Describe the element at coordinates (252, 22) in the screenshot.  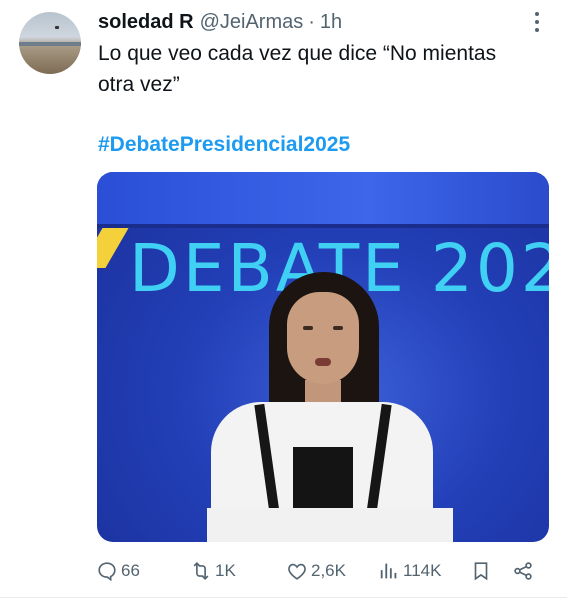
I see `user-handle: @JeiArmas` at that location.